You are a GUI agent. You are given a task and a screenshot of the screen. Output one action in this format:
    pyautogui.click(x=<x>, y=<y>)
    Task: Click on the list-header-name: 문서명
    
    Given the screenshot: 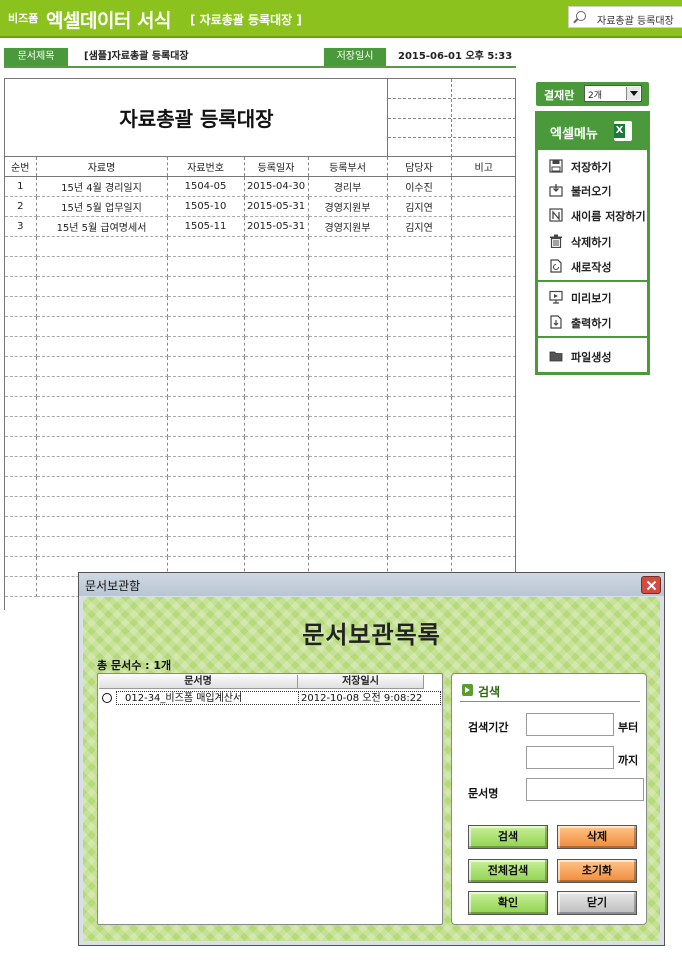 What is the action you would take?
    pyautogui.click(x=198, y=682)
    